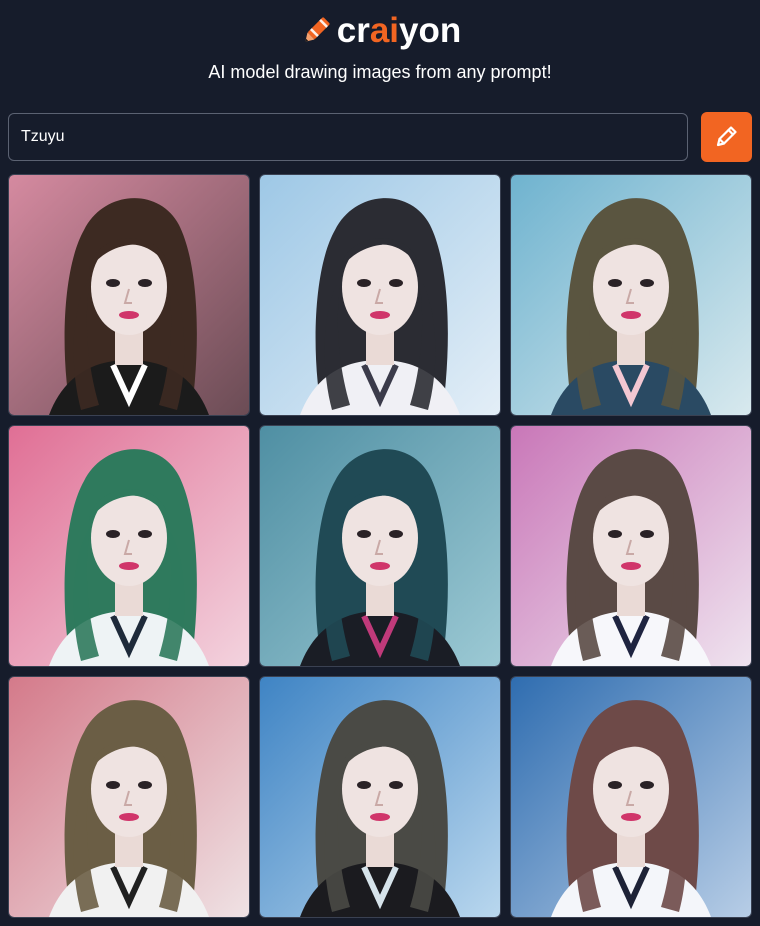 The image size is (760, 926). I want to click on brand-wordmark: craiyon, so click(399, 31).